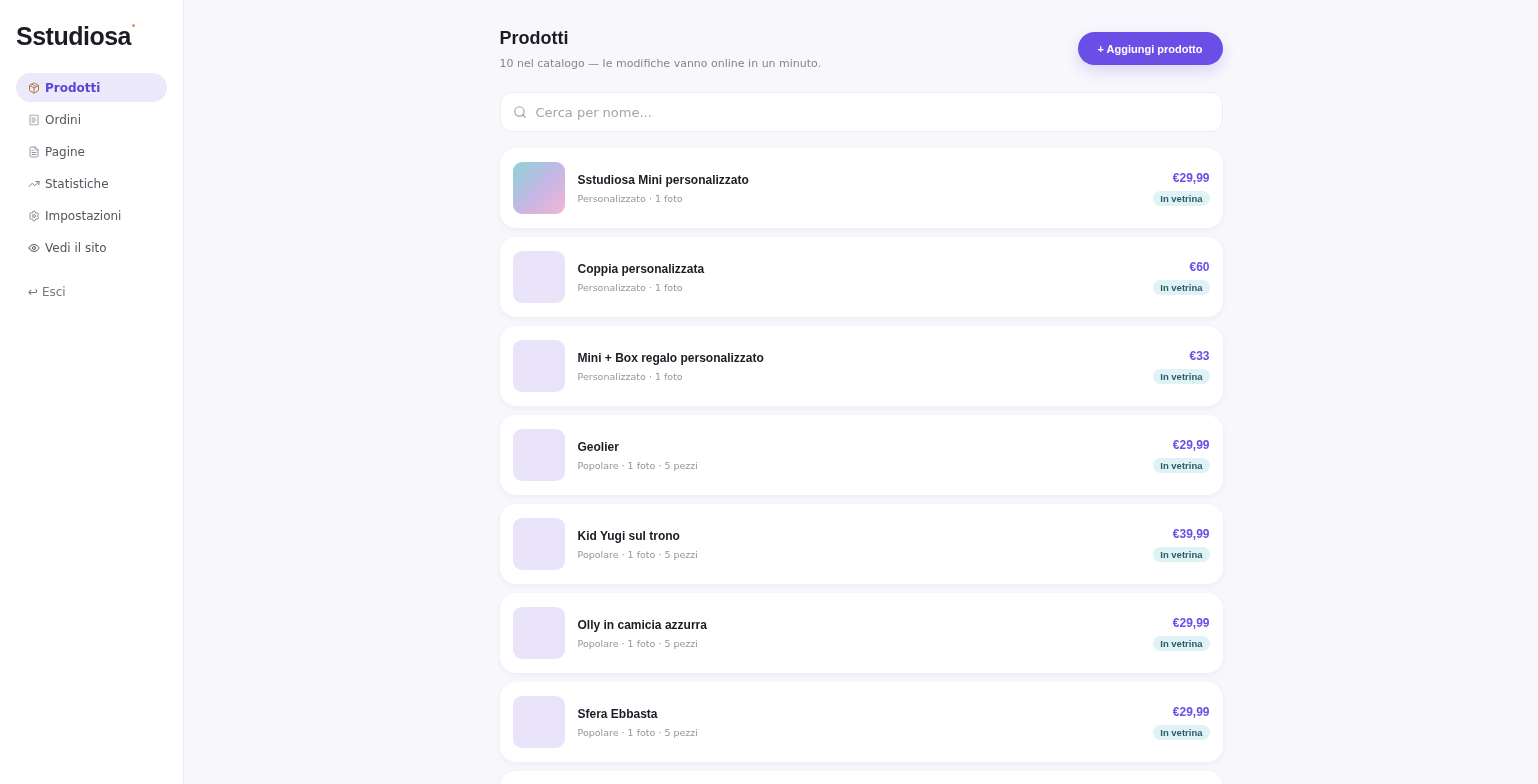  What do you see at coordinates (34, 215) in the screenshot?
I see `gear-icon` at bounding box center [34, 215].